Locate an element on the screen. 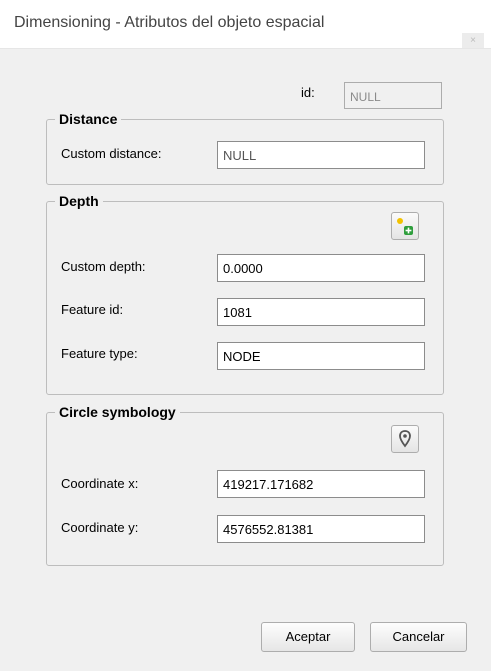 Image resolution: width=491 pixels, height=671 pixels. add-point-button is located at coordinates (405, 226).